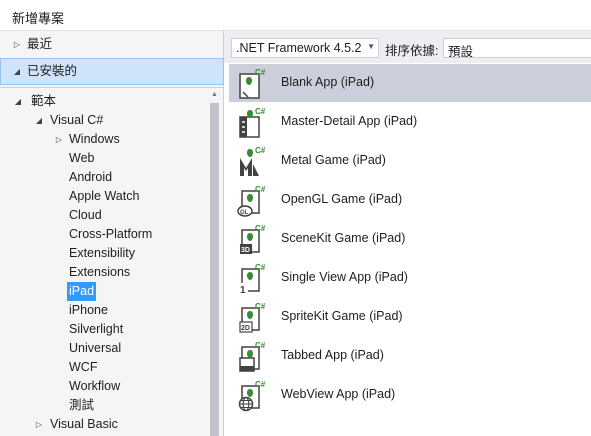 This screenshot has width=591, height=436. Describe the element at coordinates (410, 200) in the screenshot. I see `template-item-opengl-game: GL C# OpenGL Game (iPad)` at that location.